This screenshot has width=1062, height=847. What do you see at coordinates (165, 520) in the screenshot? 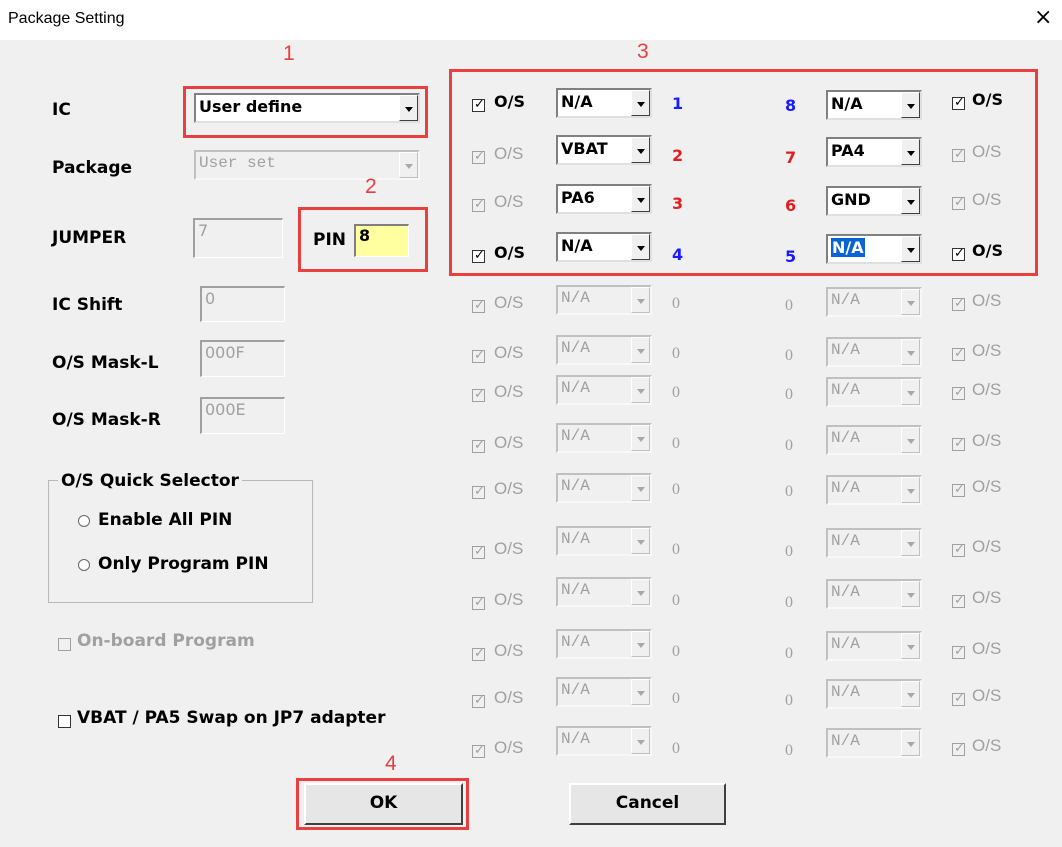
I see `enable-all-label: Enable All PIN` at bounding box center [165, 520].